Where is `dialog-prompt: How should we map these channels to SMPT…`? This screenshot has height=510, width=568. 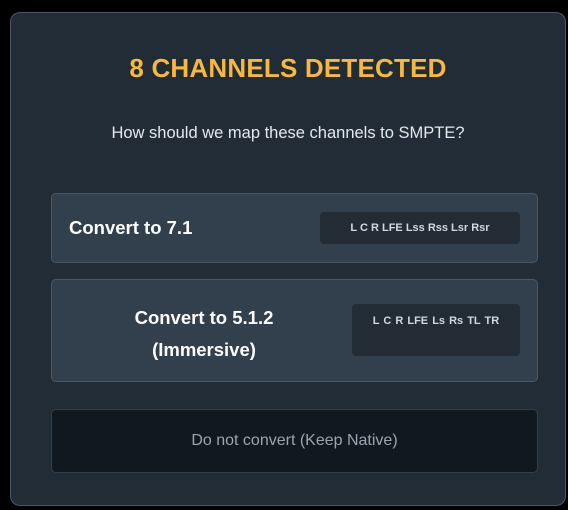
dialog-prompt: How should we map these channels to SMPT… is located at coordinates (288, 133).